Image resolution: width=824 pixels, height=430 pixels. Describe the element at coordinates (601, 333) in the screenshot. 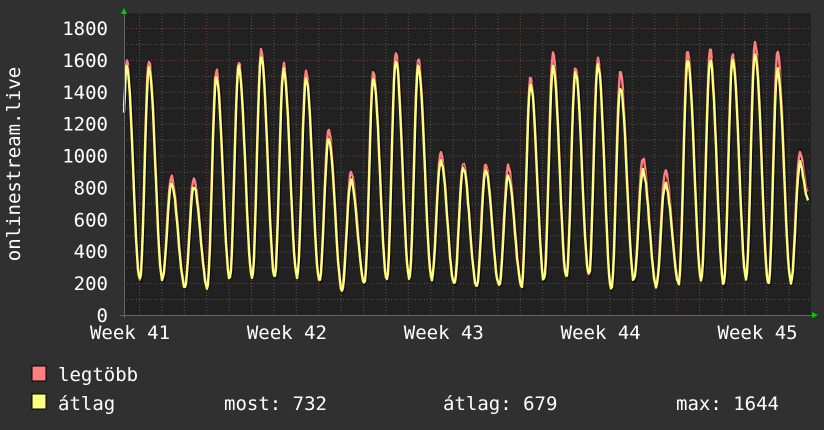

I see `x-tick-label: Week 44` at that location.